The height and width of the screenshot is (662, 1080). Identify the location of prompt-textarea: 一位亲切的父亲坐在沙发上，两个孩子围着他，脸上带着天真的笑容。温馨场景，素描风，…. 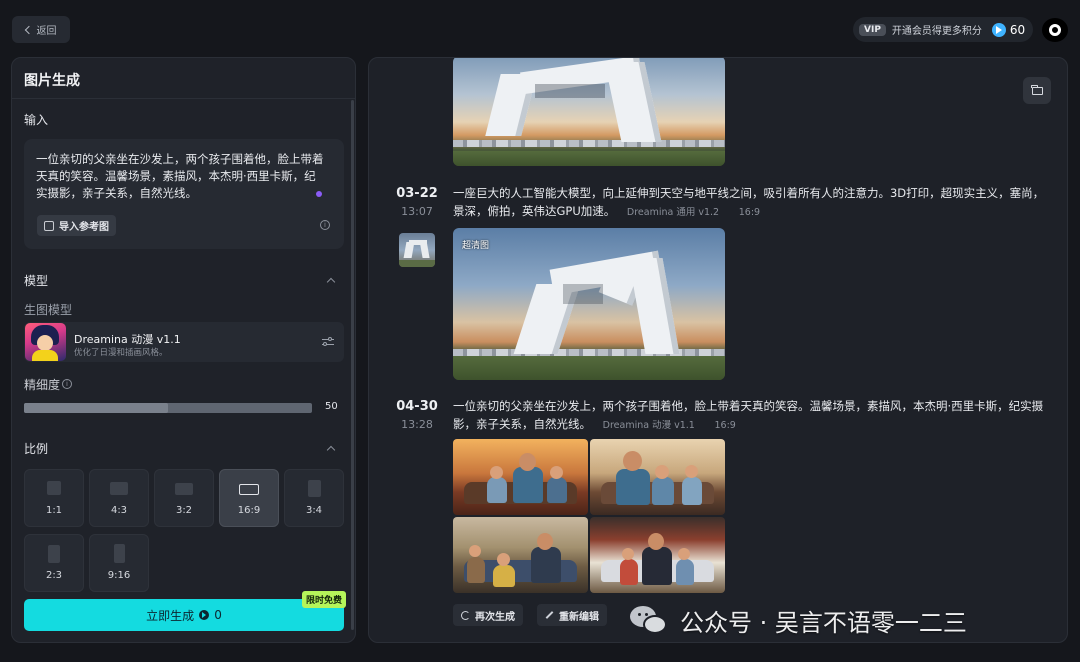
(184, 194).